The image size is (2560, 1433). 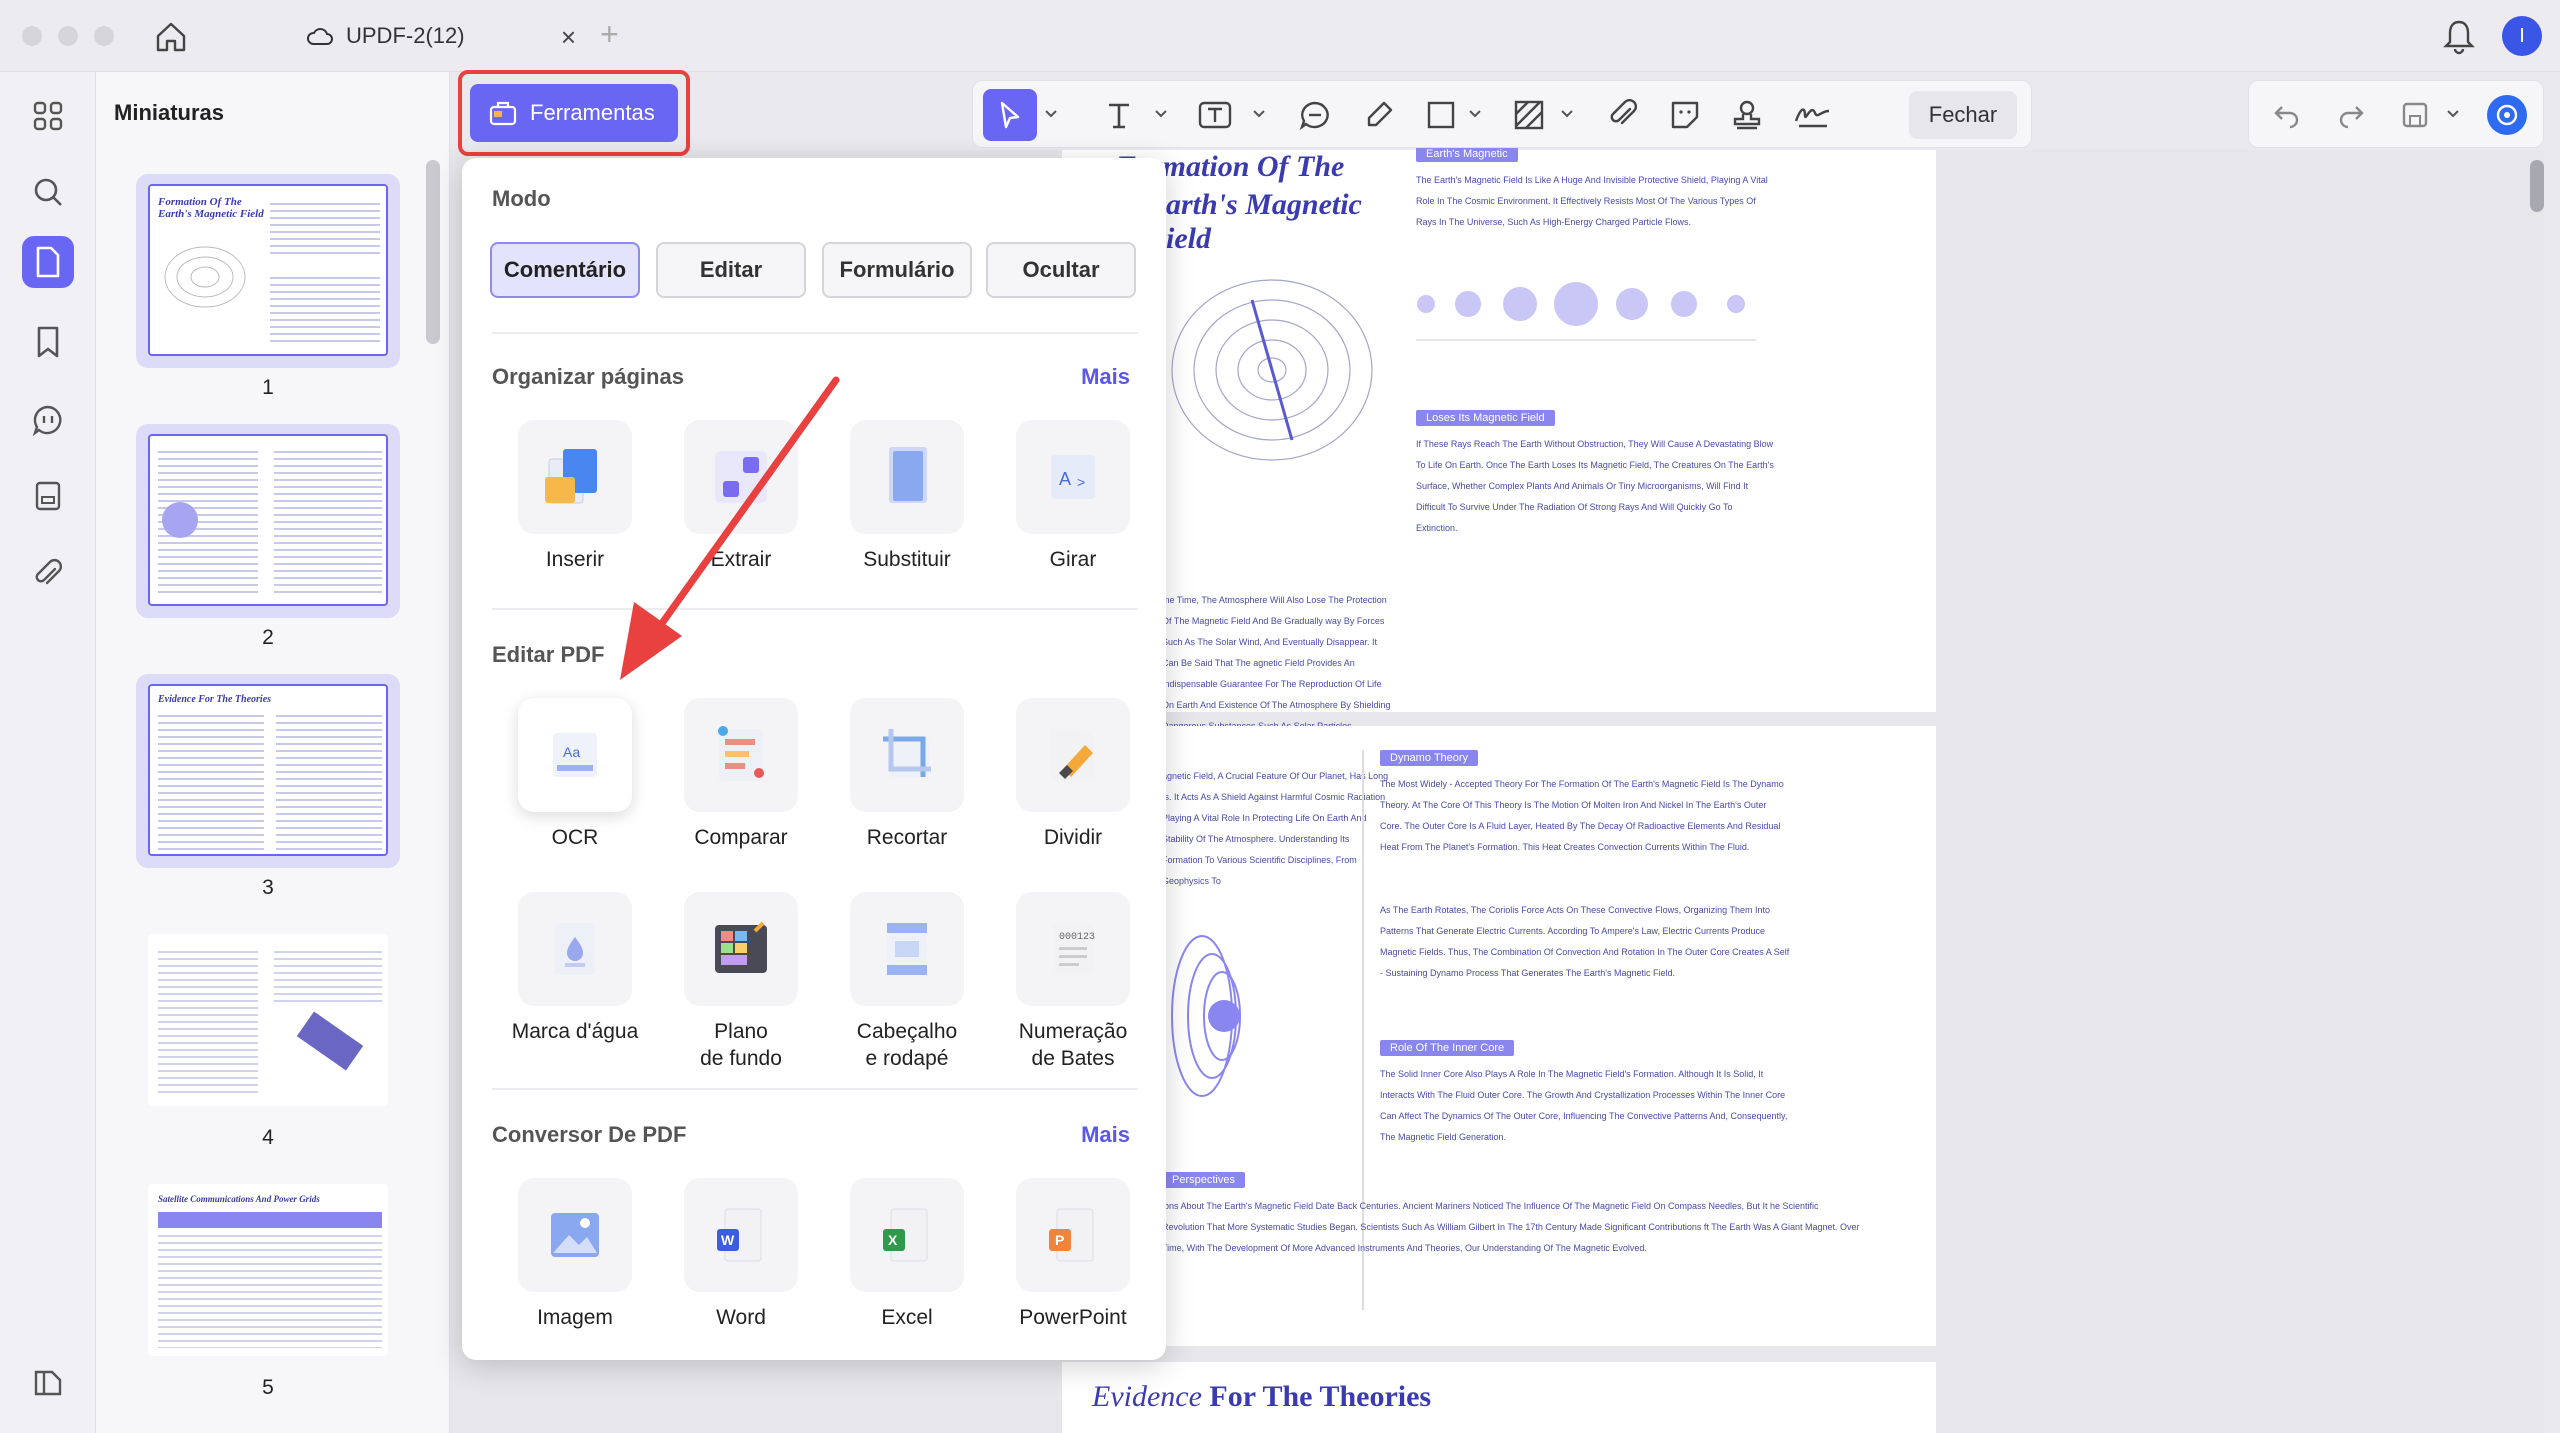 What do you see at coordinates (268, 286) in the screenshot?
I see `thumbnail-page: Formation Of The Earth's Magnetic Field 1` at bounding box center [268, 286].